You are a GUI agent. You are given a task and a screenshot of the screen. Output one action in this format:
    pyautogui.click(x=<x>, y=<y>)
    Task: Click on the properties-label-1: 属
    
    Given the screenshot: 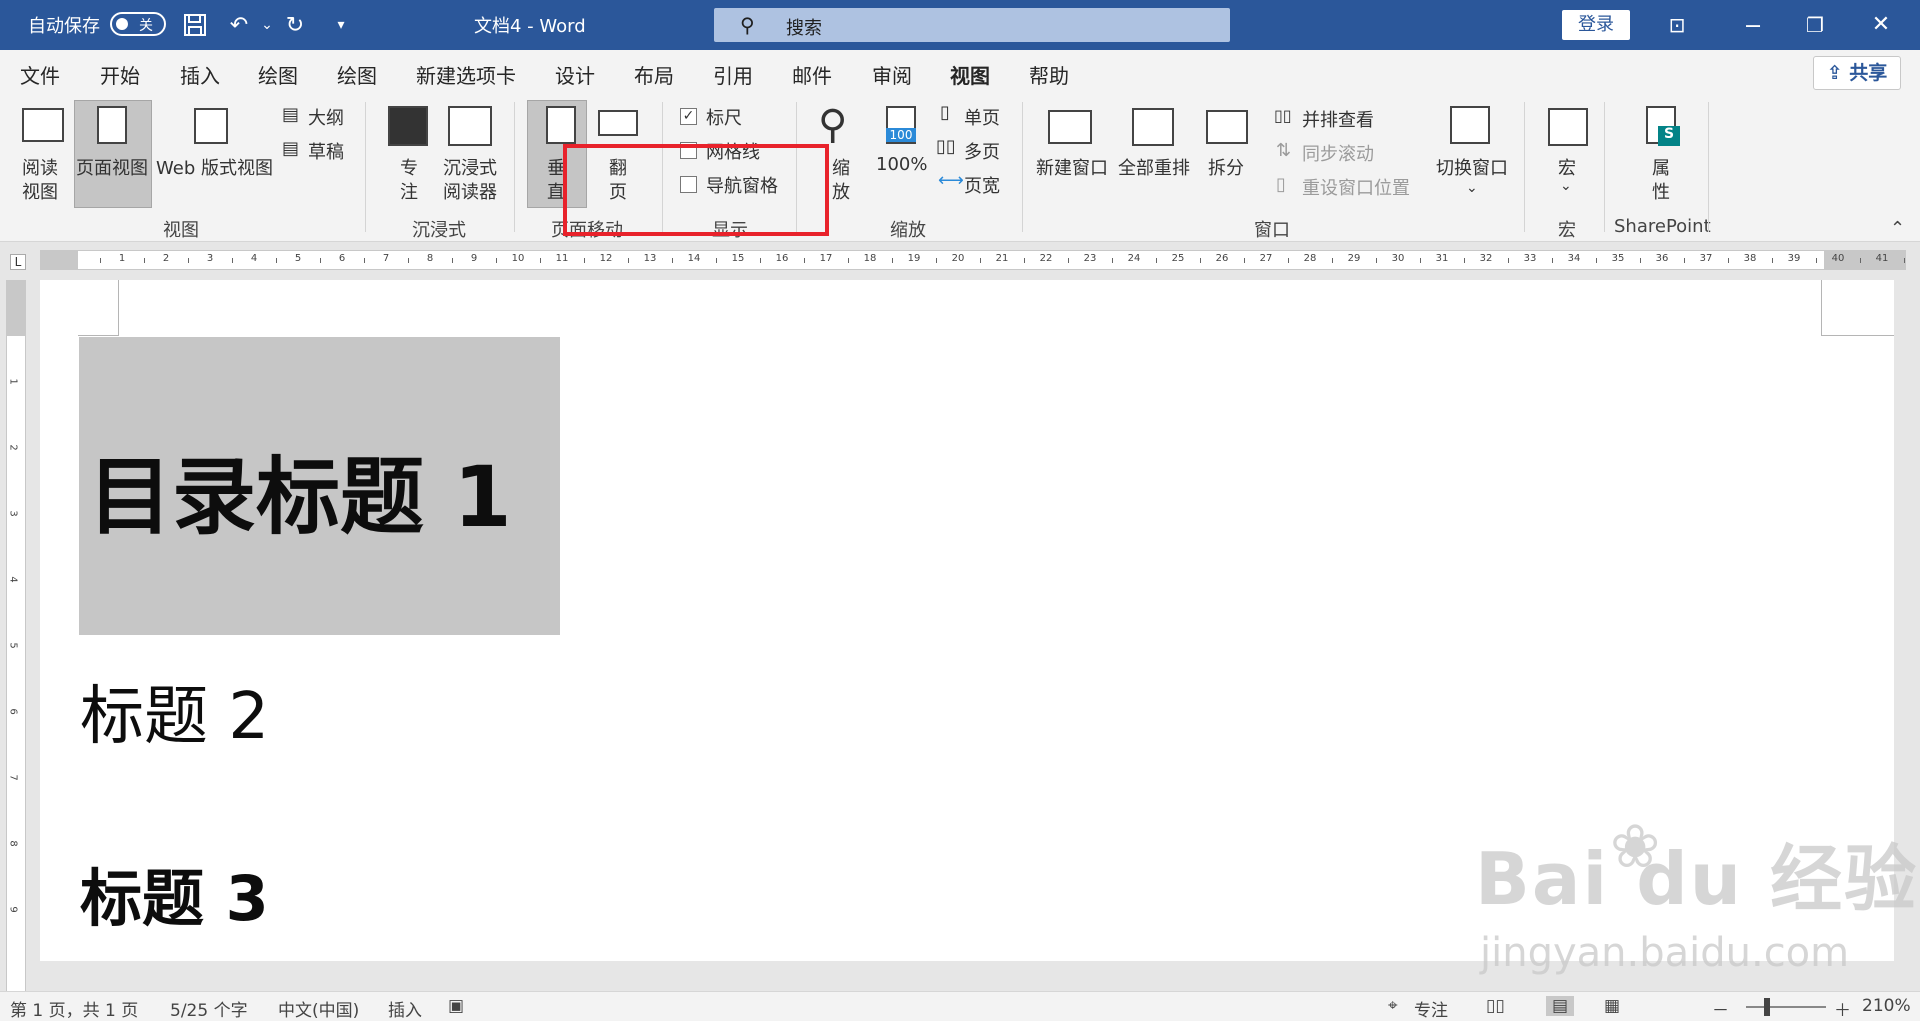 What is the action you would take?
    pyautogui.click(x=1661, y=167)
    